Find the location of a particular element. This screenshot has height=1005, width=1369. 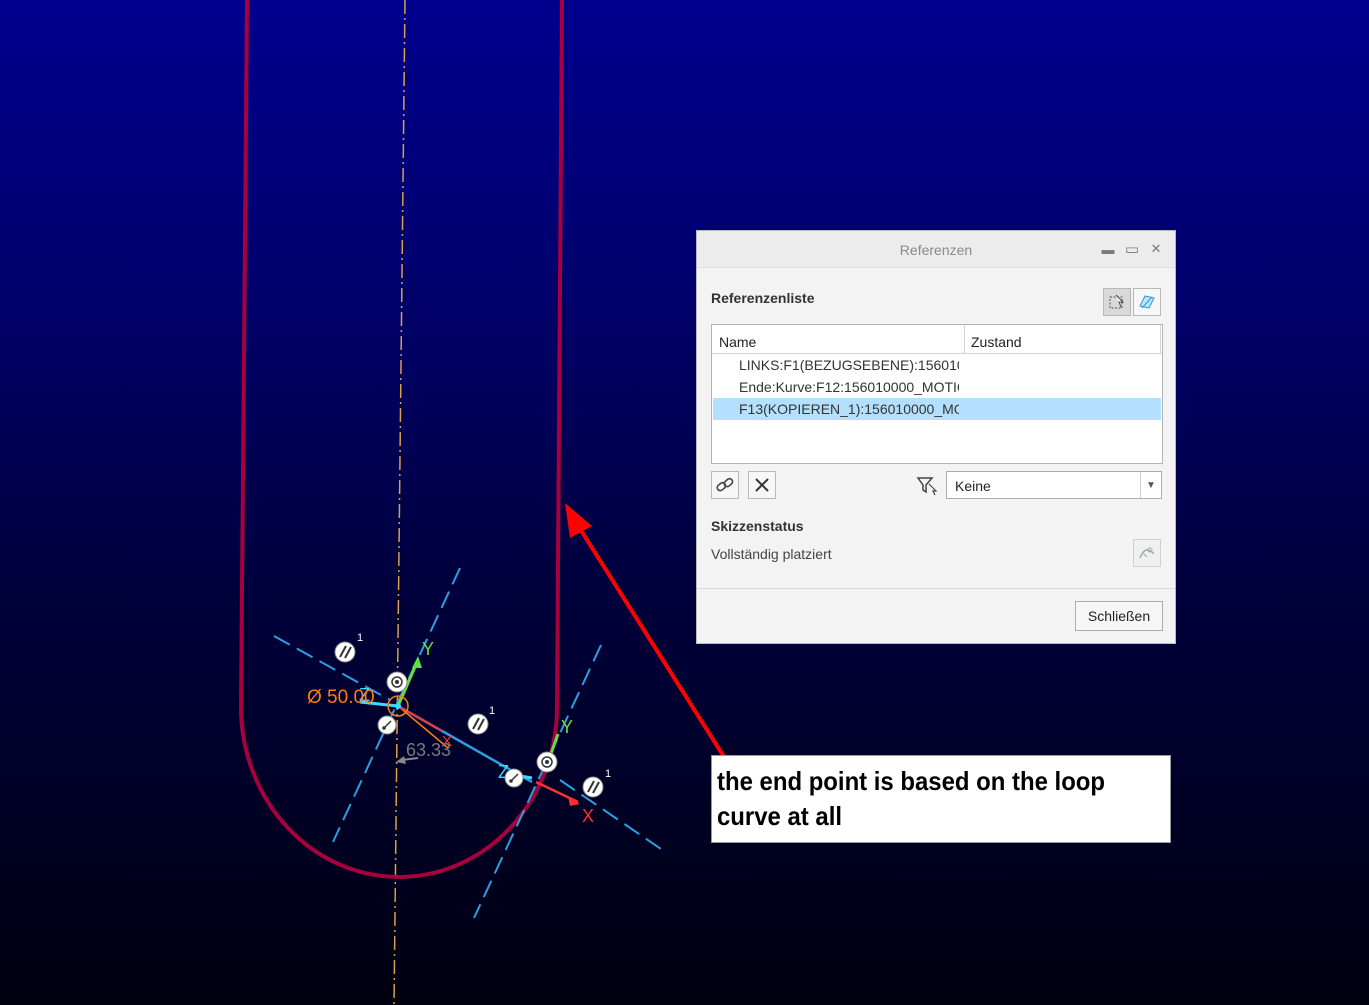

delete-reference-button is located at coordinates (762, 485).